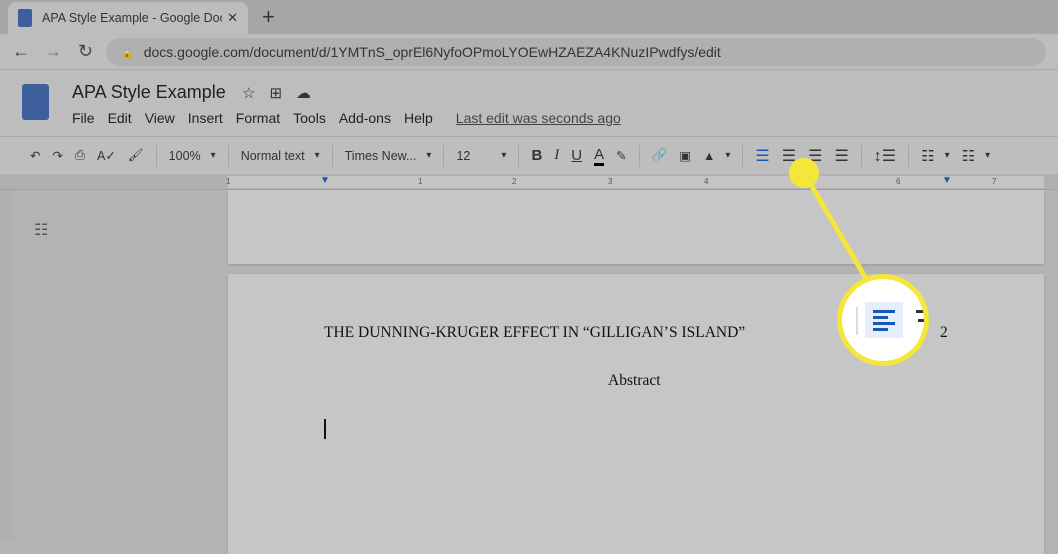  I want to click on callout-line, so click(836, 227).